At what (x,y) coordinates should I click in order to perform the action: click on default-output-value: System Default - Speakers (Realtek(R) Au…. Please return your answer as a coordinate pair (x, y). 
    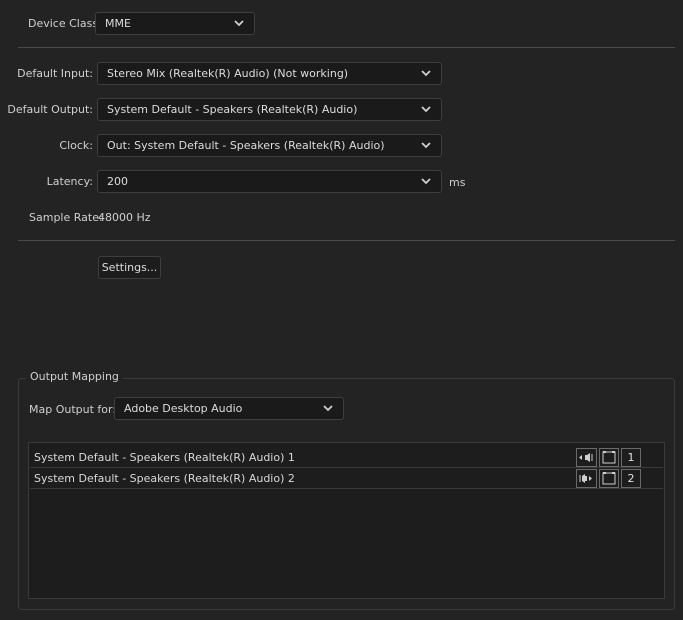
    Looking at the image, I should click on (232, 109).